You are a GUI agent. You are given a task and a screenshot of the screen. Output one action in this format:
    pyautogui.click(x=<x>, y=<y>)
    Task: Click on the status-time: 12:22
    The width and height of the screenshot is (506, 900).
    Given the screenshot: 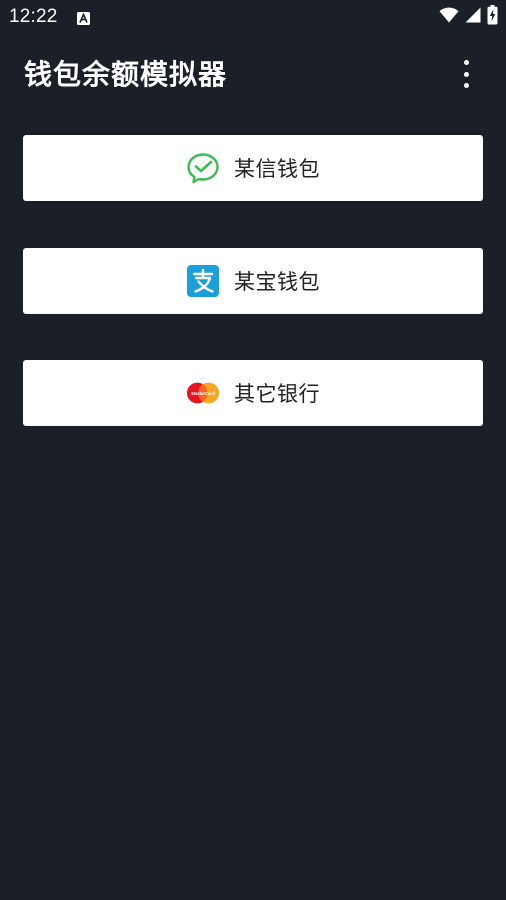 What is the action you would take?
    pyautogui.click(x=33, y=16)
    